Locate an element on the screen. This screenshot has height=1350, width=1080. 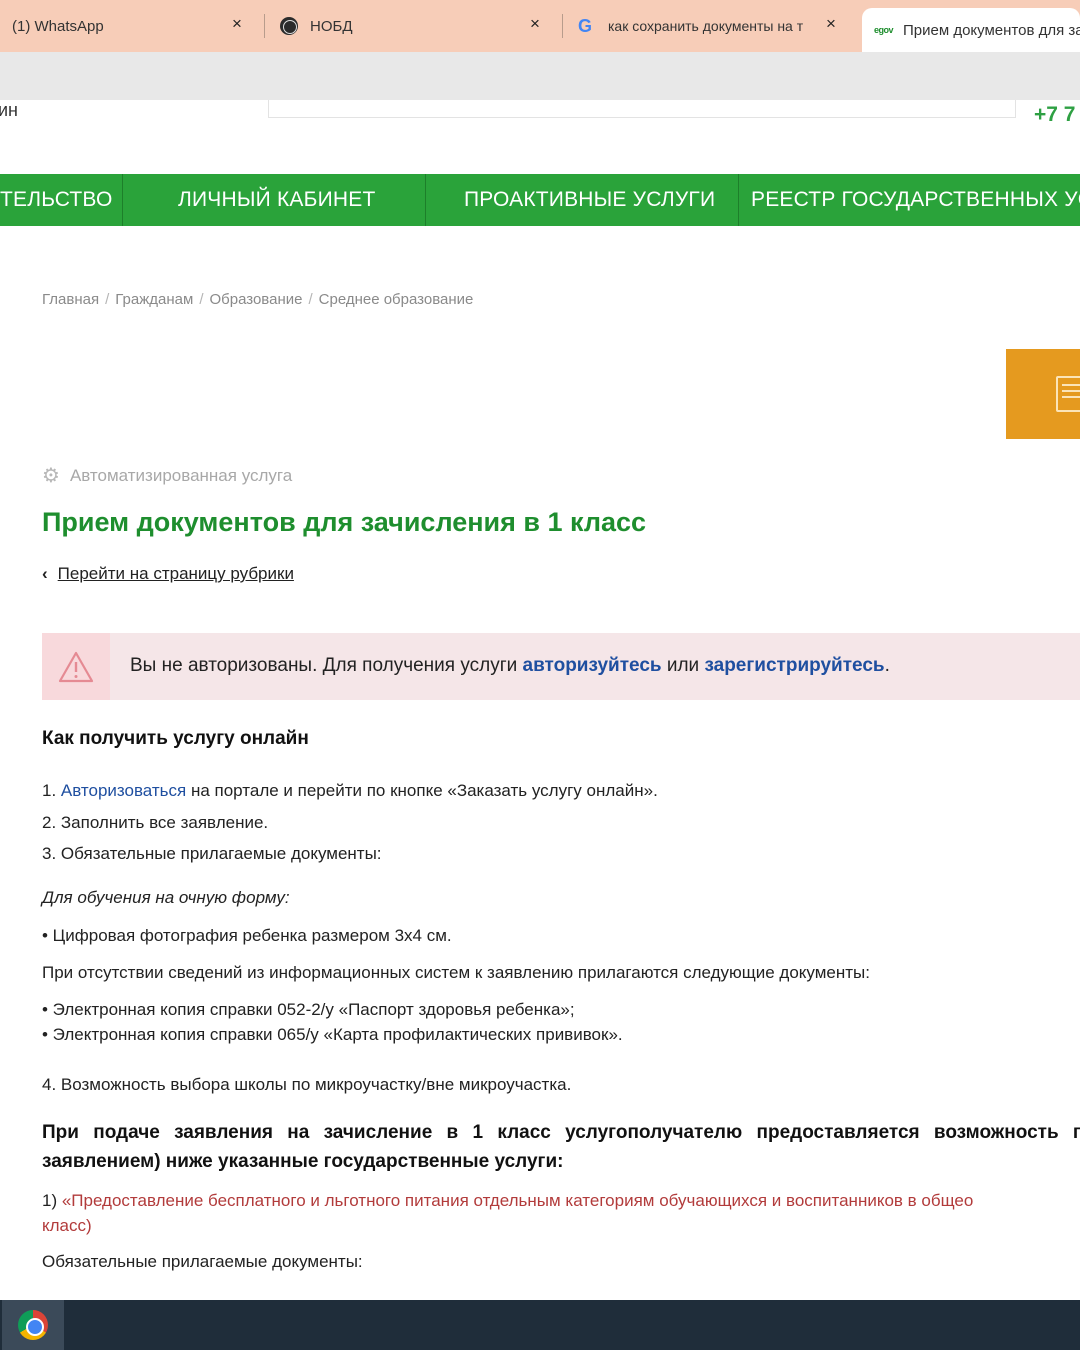
nav-item-proactive-services: ПРОАКТИВНЫЕ УСЛУГИ is located at coordinates (589, 200).